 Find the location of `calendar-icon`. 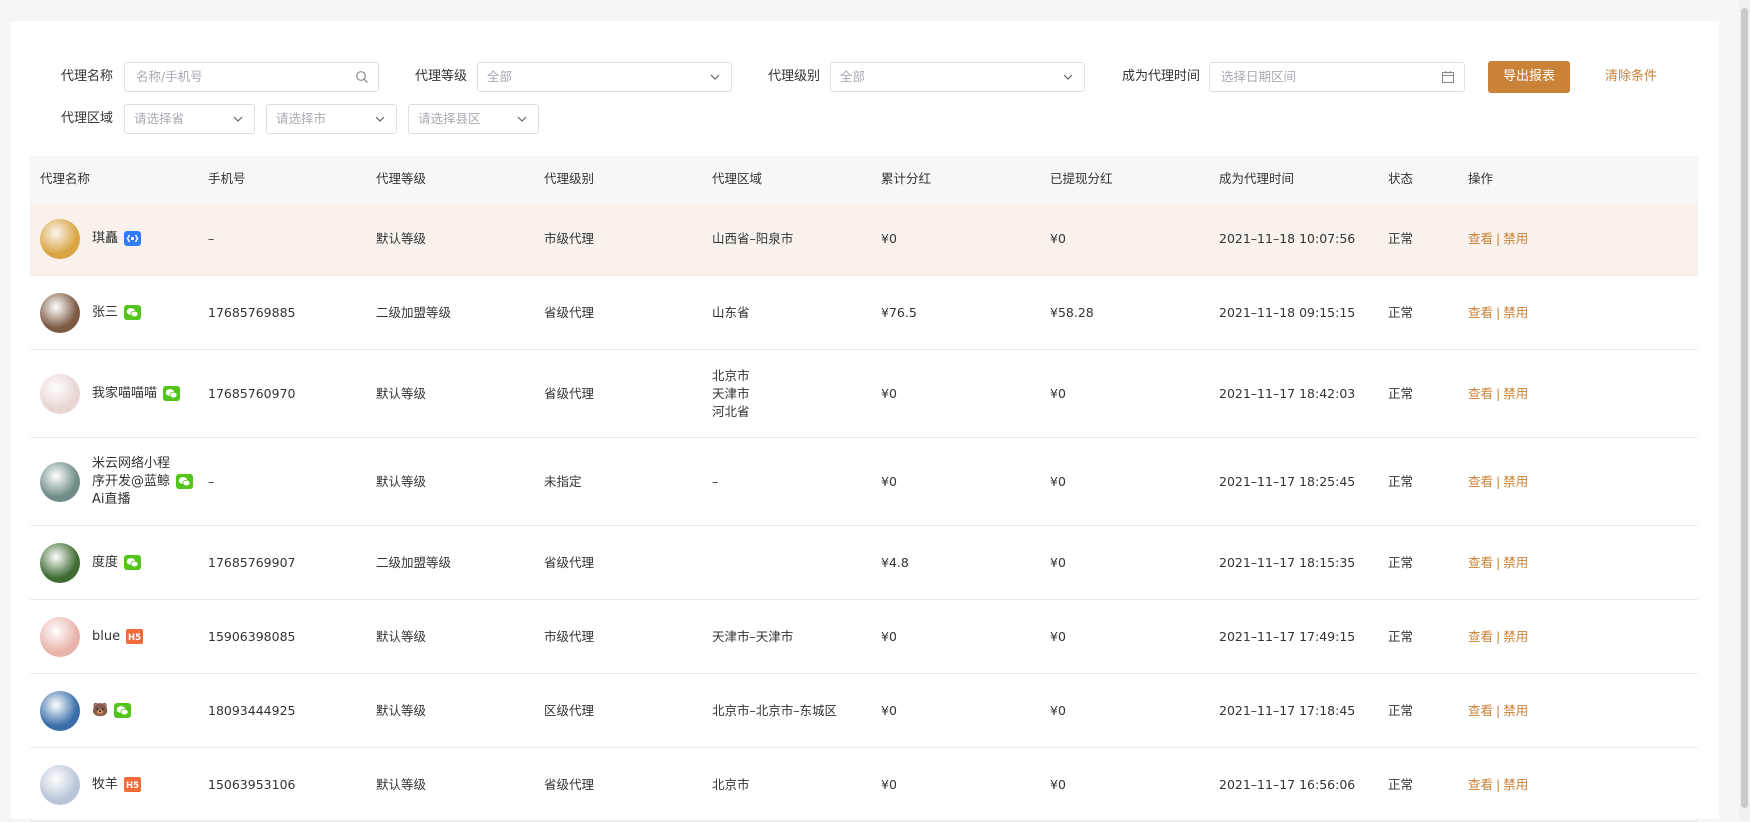

calendar-icon is located at coordinates (1448, 77).